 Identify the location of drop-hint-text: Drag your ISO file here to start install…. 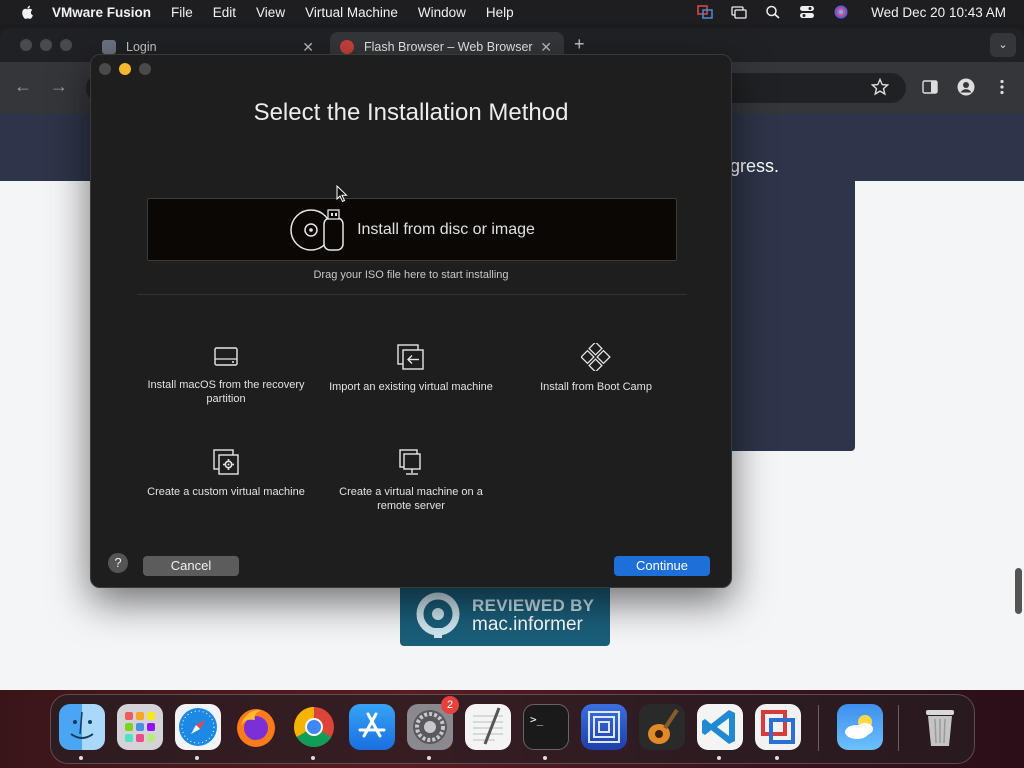
(411, 275).